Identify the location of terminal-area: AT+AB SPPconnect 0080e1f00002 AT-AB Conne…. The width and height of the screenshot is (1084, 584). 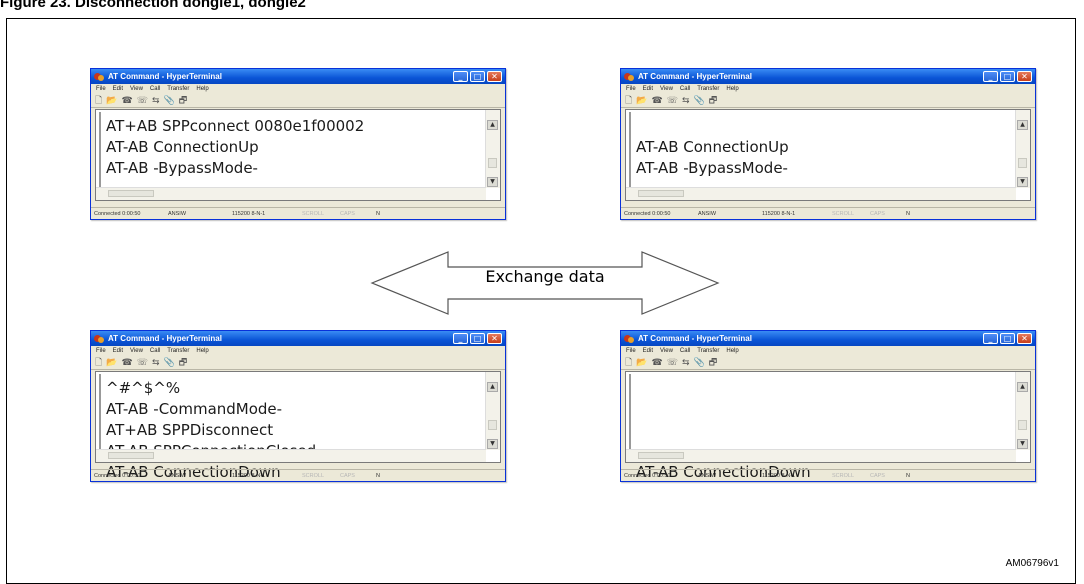
(298, 155).